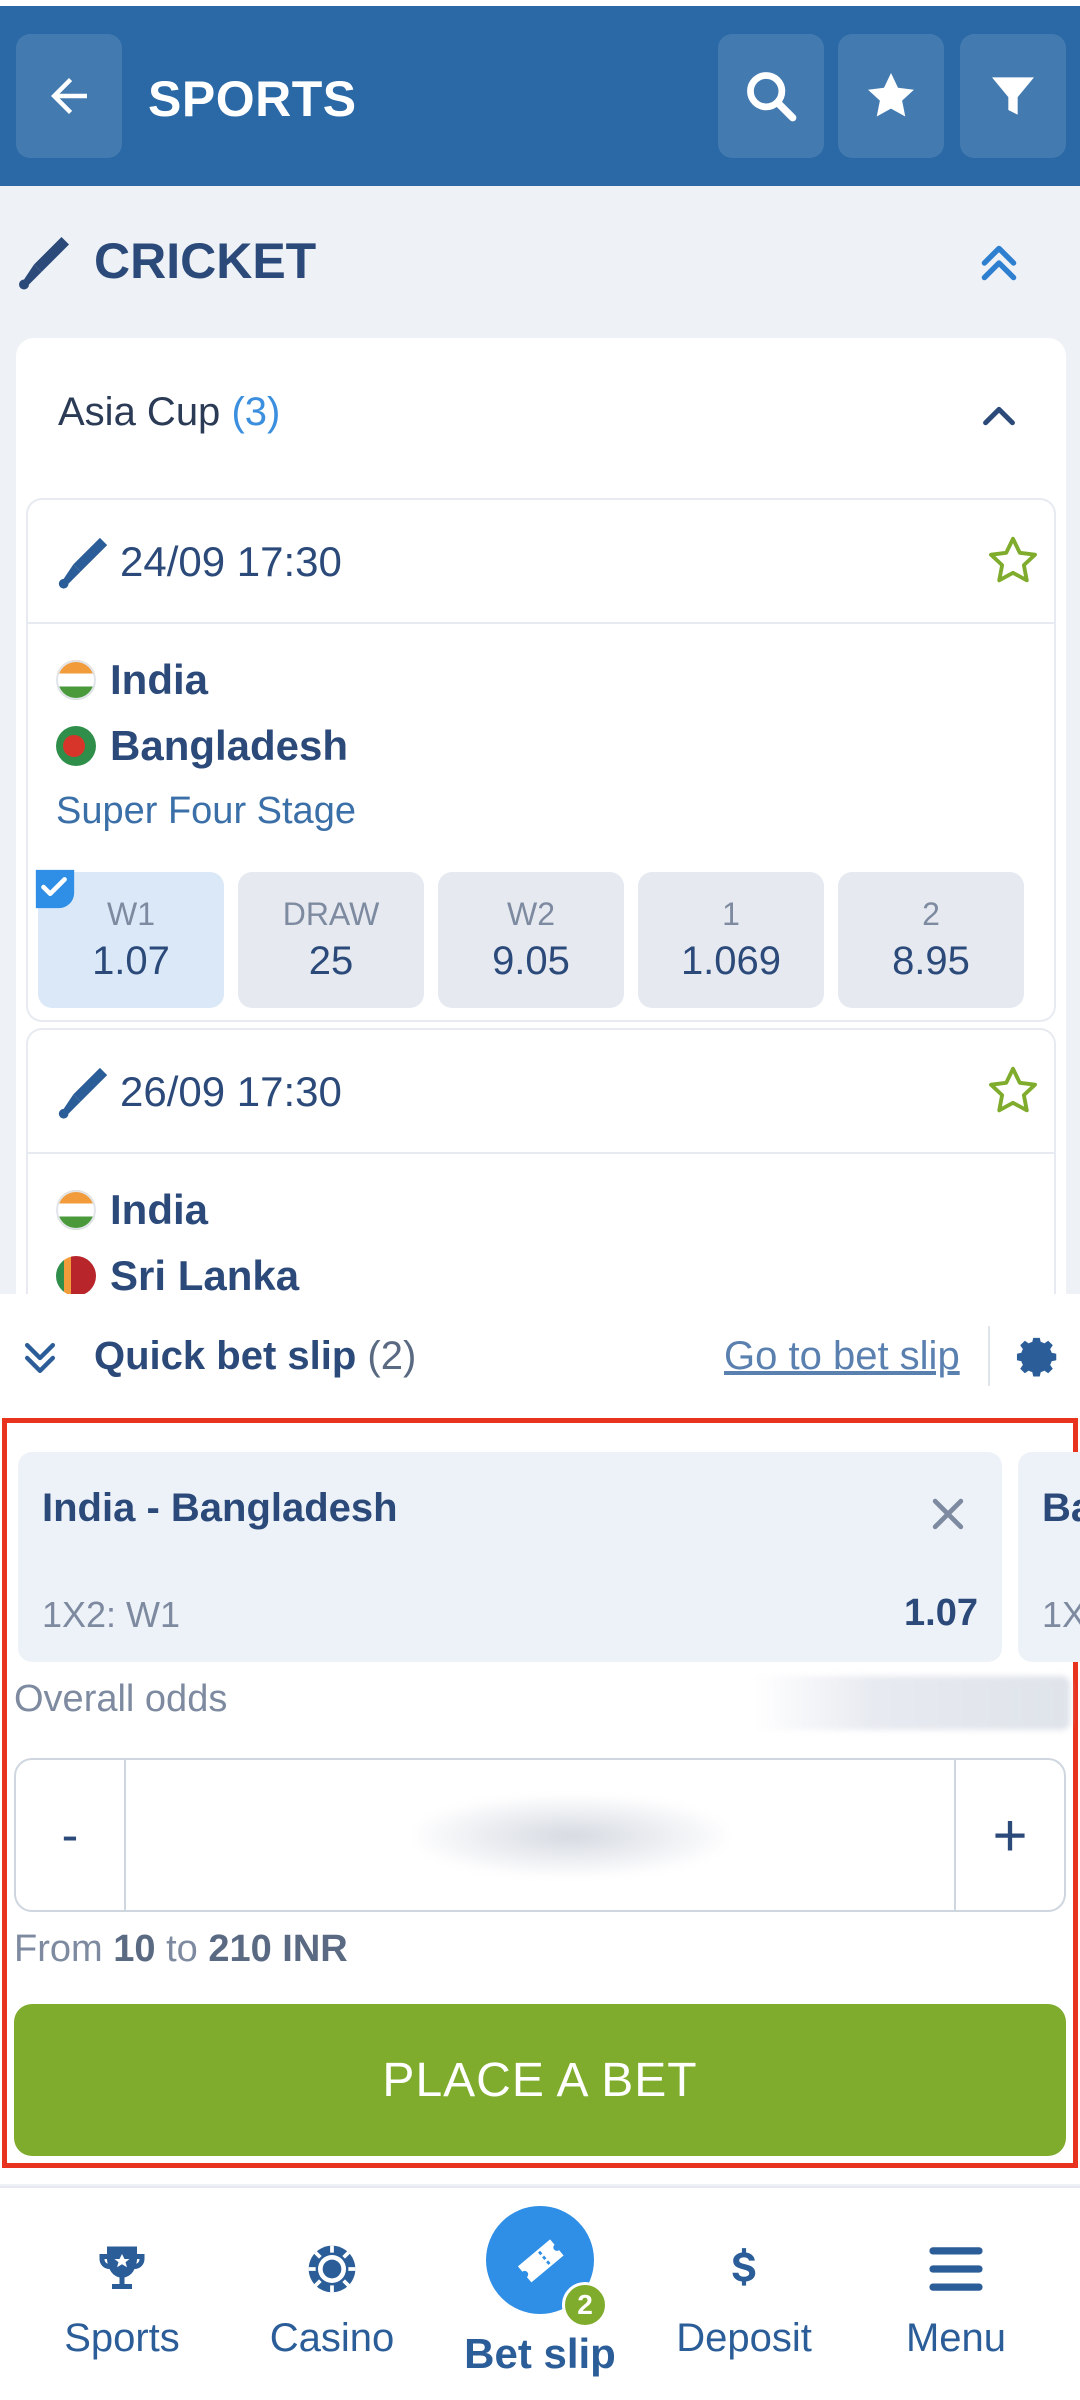  What do you see at coordinates (76, 1276) in the screenshot?
I see `sri-lanka-flag-icon` at bounding box center [76, 1276].